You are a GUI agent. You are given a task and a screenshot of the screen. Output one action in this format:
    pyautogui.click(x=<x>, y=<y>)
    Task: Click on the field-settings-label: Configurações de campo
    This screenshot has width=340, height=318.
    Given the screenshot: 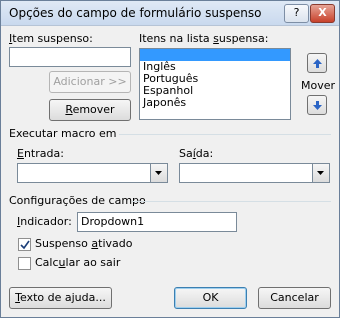 What is the action you would take?
    pyautogui.click(x=77, y=200)
    